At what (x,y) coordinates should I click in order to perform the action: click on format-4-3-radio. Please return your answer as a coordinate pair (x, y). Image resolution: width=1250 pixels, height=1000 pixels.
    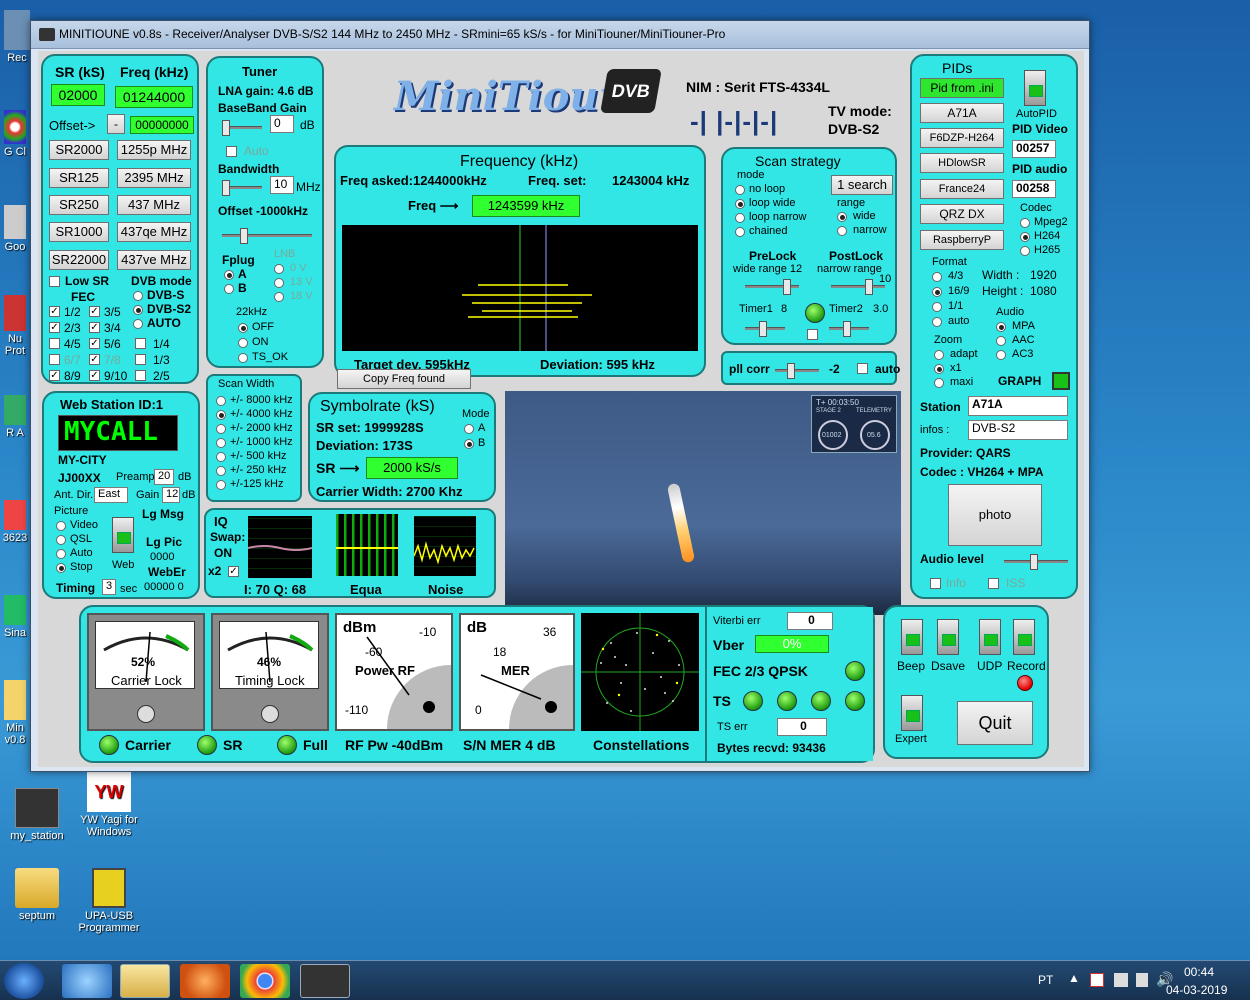
    Looking at the image, I should click on (937, 277).